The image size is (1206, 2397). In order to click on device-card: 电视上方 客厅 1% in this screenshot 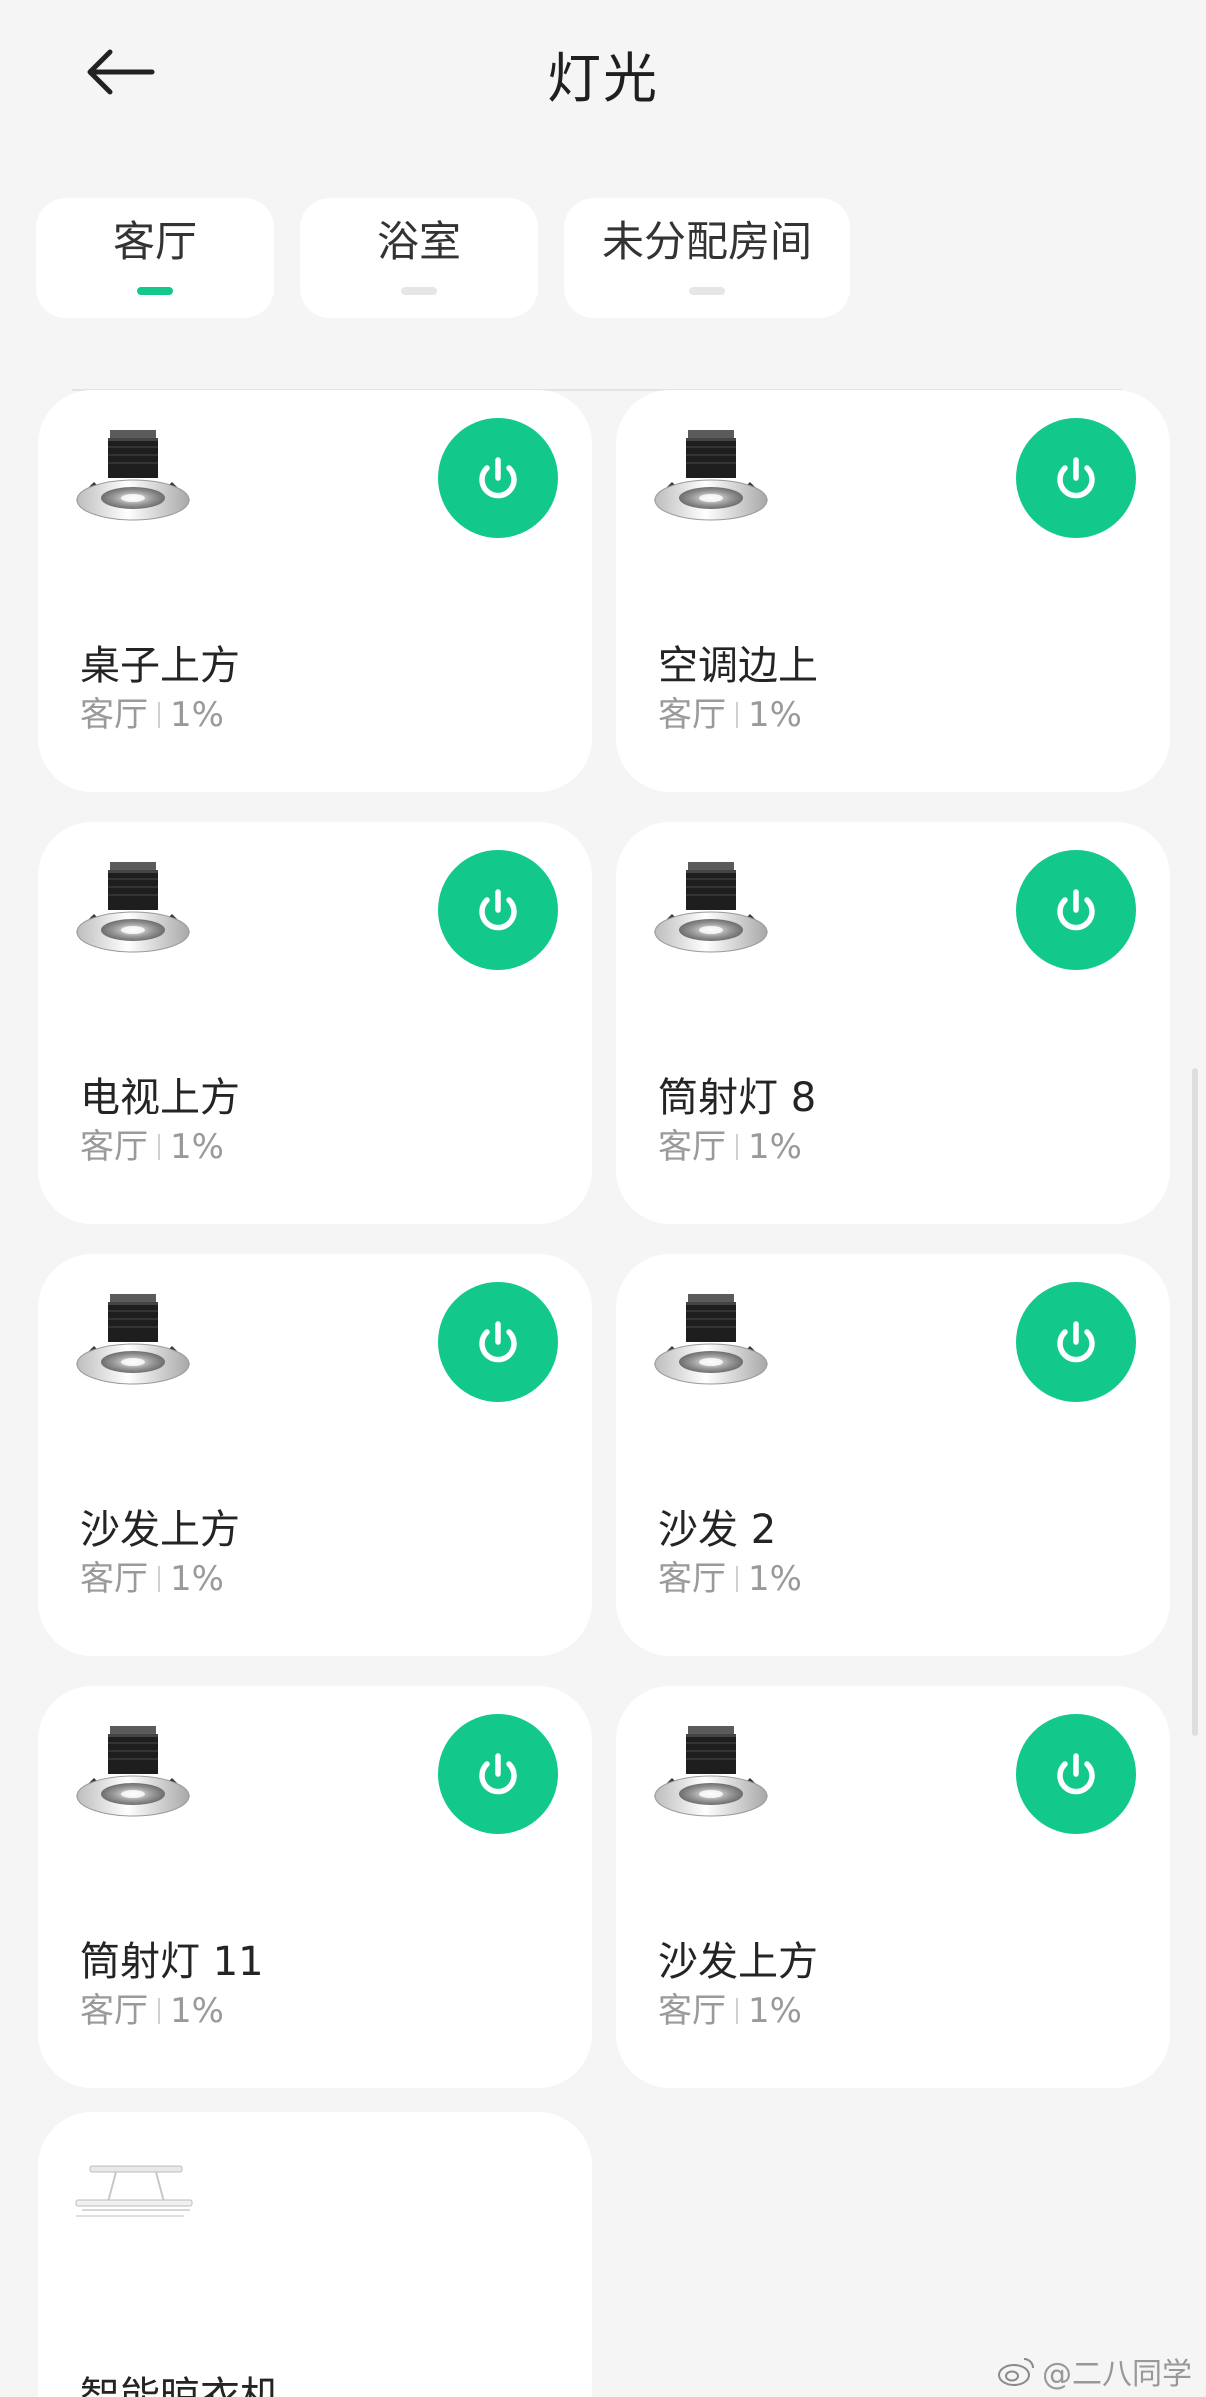, I will do `click(315, 1023)`.